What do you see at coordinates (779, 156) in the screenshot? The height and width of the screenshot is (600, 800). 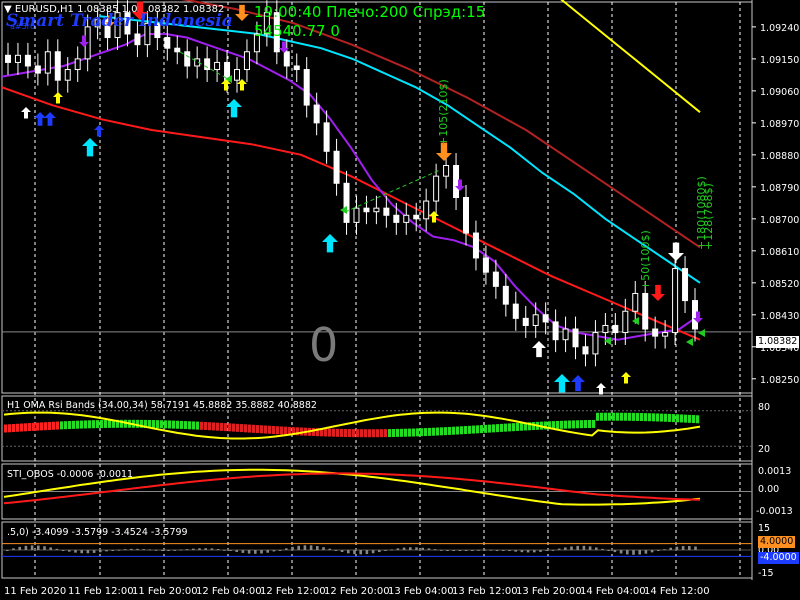 I see `price-tick-label: 1.08880` at bounding box center [779, 156].